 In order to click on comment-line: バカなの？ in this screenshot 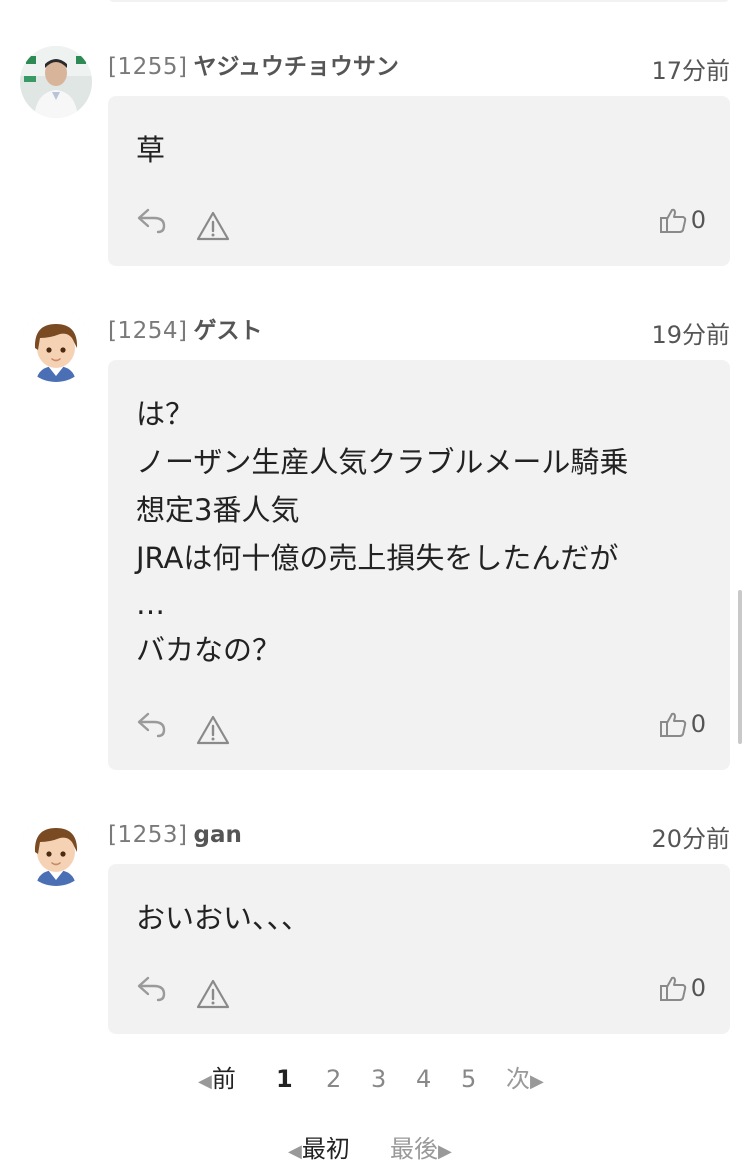, I will do `click(209, 650)`.